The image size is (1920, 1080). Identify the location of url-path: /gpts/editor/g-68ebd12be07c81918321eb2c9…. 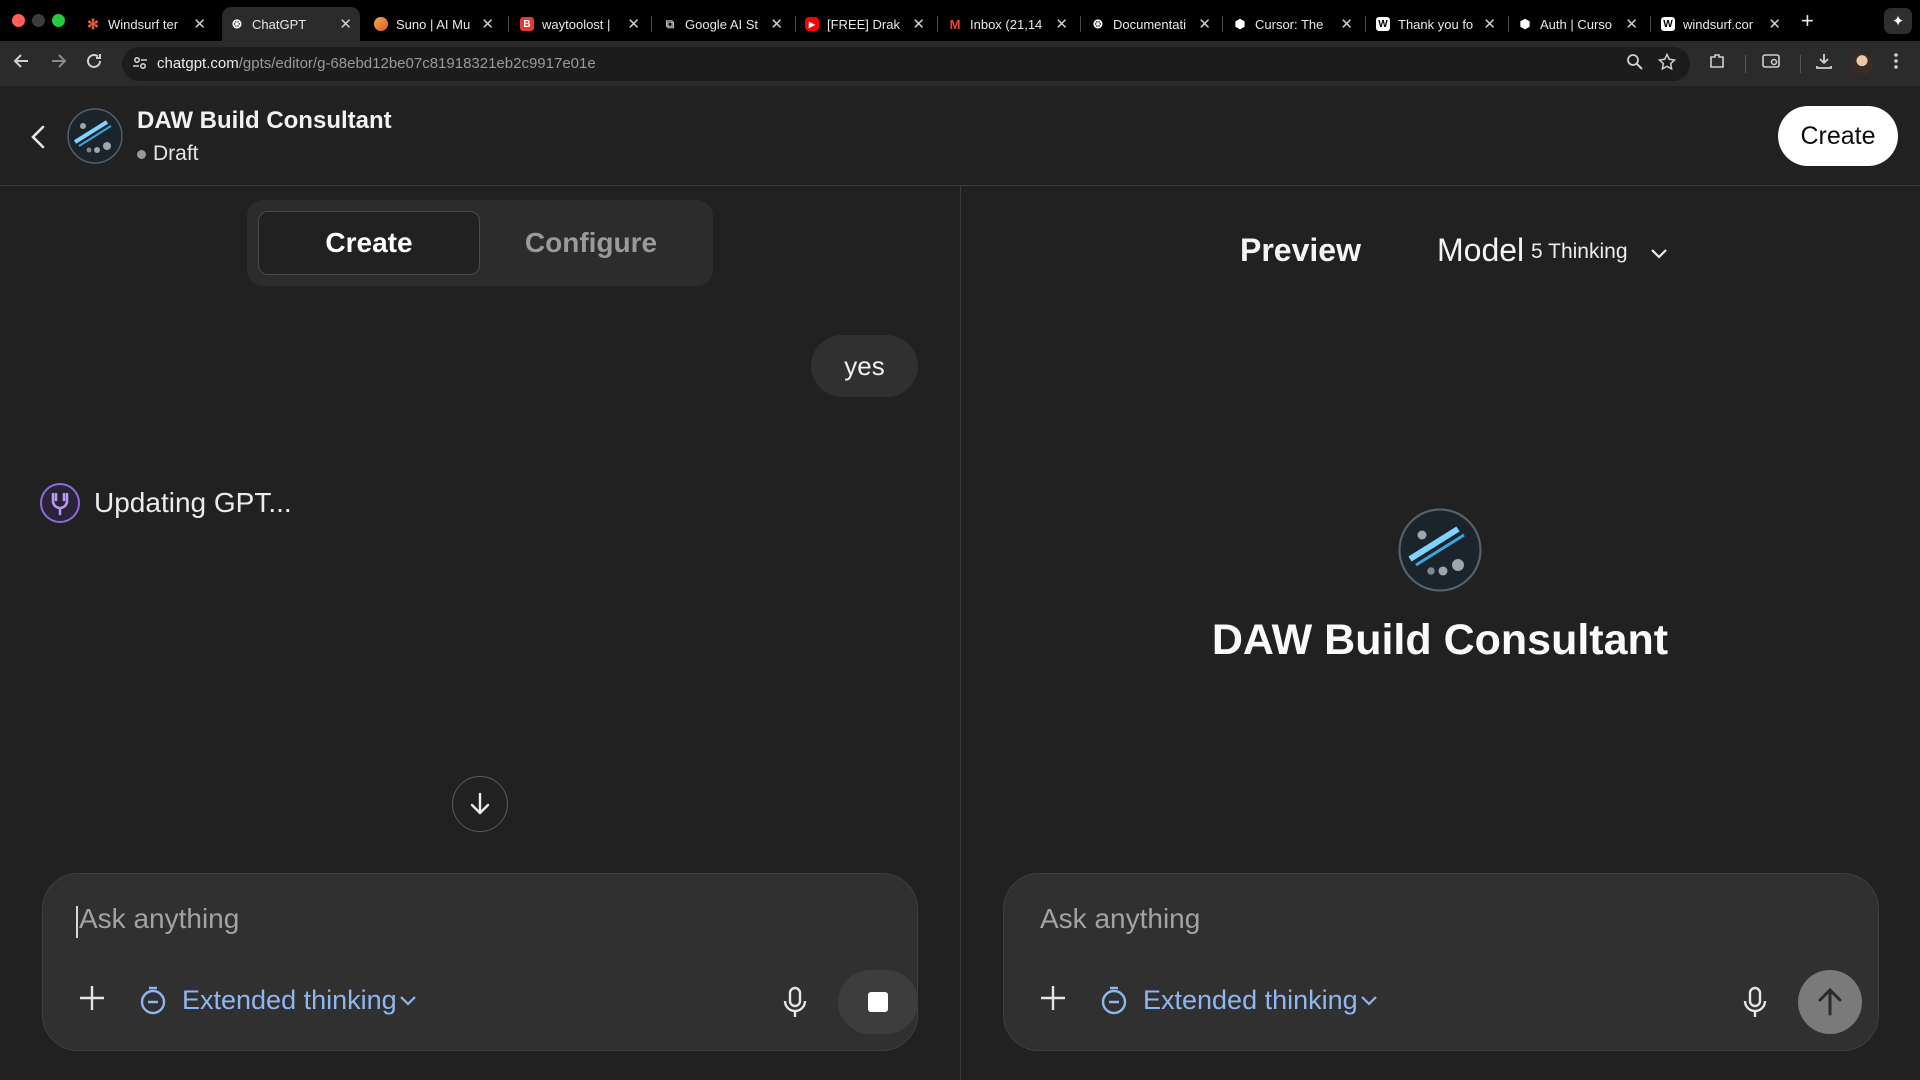
(417, 63).